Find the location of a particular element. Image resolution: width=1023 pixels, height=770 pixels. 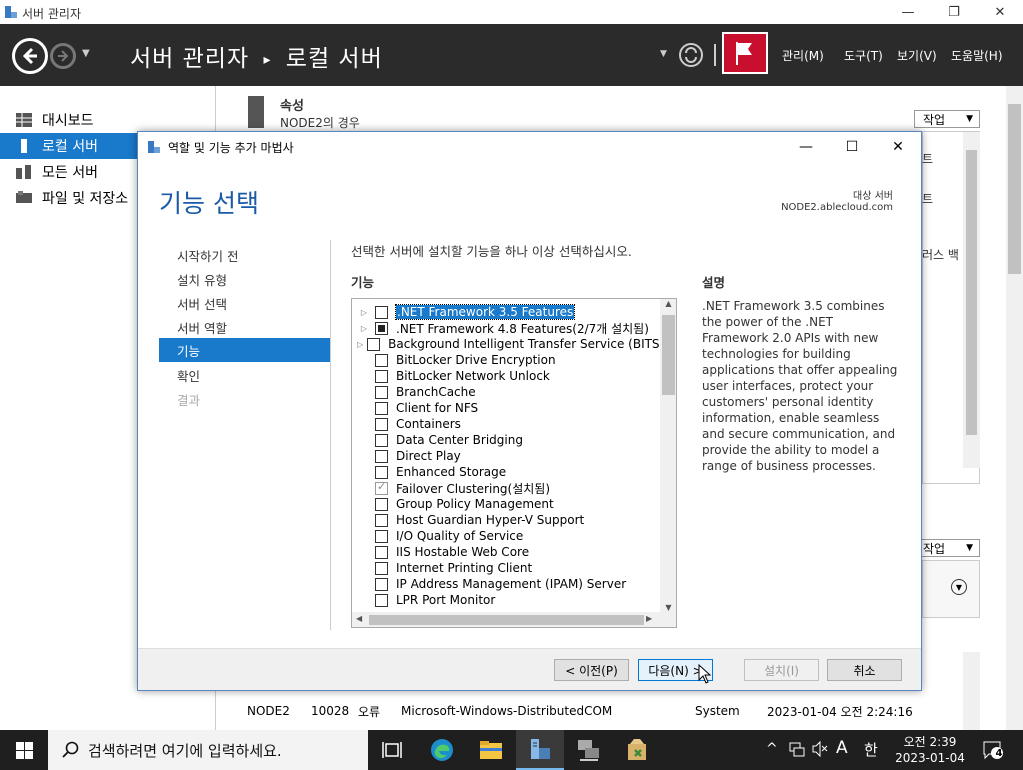

dialog-maximize-button: ☐ is located at coordinates (852, 147).